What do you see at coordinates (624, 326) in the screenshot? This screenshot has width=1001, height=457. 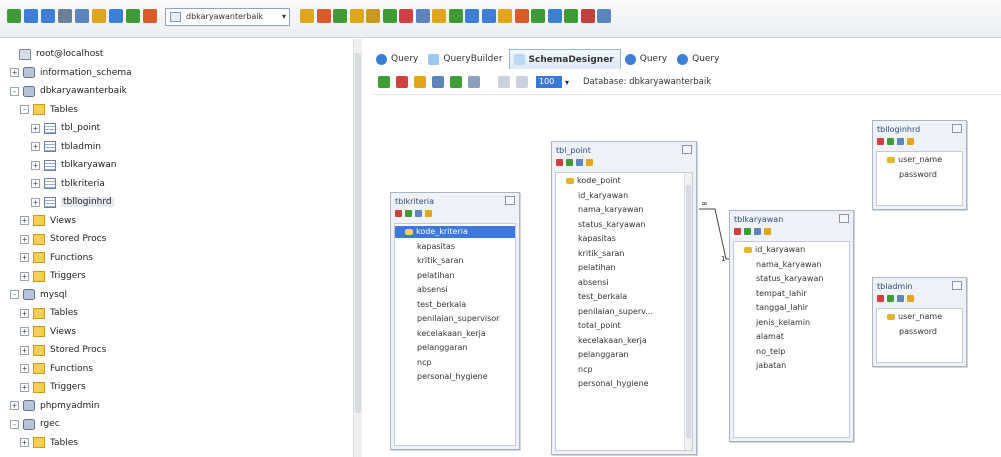 I see `table-field: total_point` at bounding box center [624, 326].